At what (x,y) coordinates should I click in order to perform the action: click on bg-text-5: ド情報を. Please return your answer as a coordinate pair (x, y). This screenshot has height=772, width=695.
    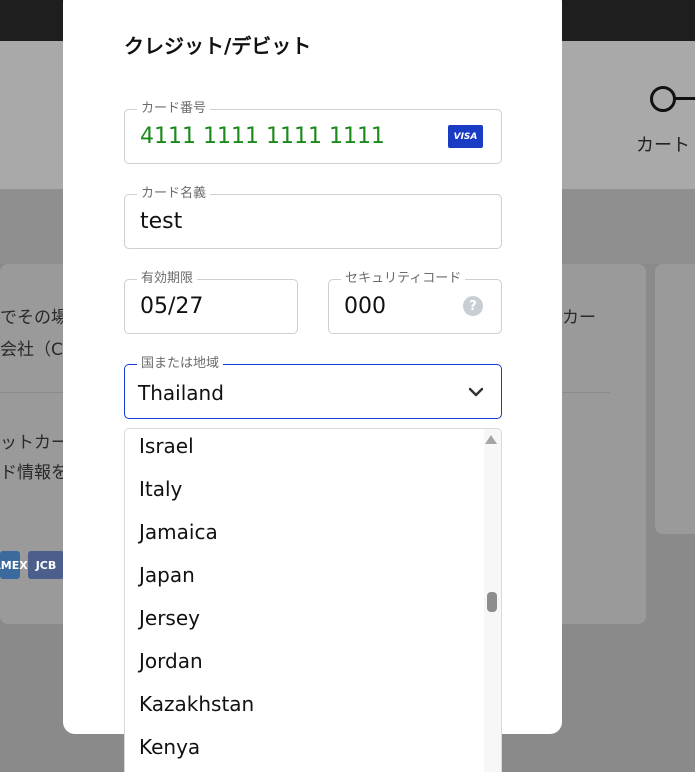
    Looking at the image, I should click on (34, 473).